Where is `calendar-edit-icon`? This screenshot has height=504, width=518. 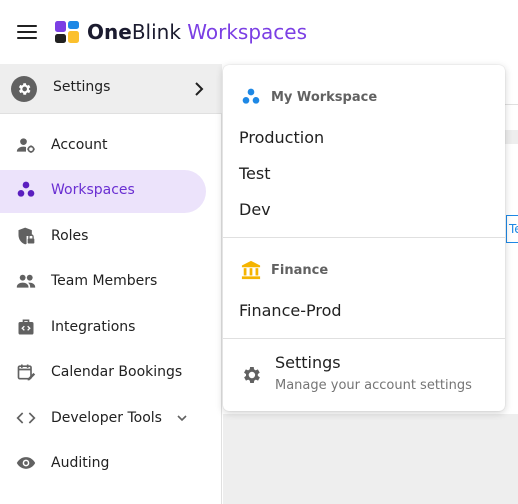
calendar-edit-icon is located at coordinates (26, 372).